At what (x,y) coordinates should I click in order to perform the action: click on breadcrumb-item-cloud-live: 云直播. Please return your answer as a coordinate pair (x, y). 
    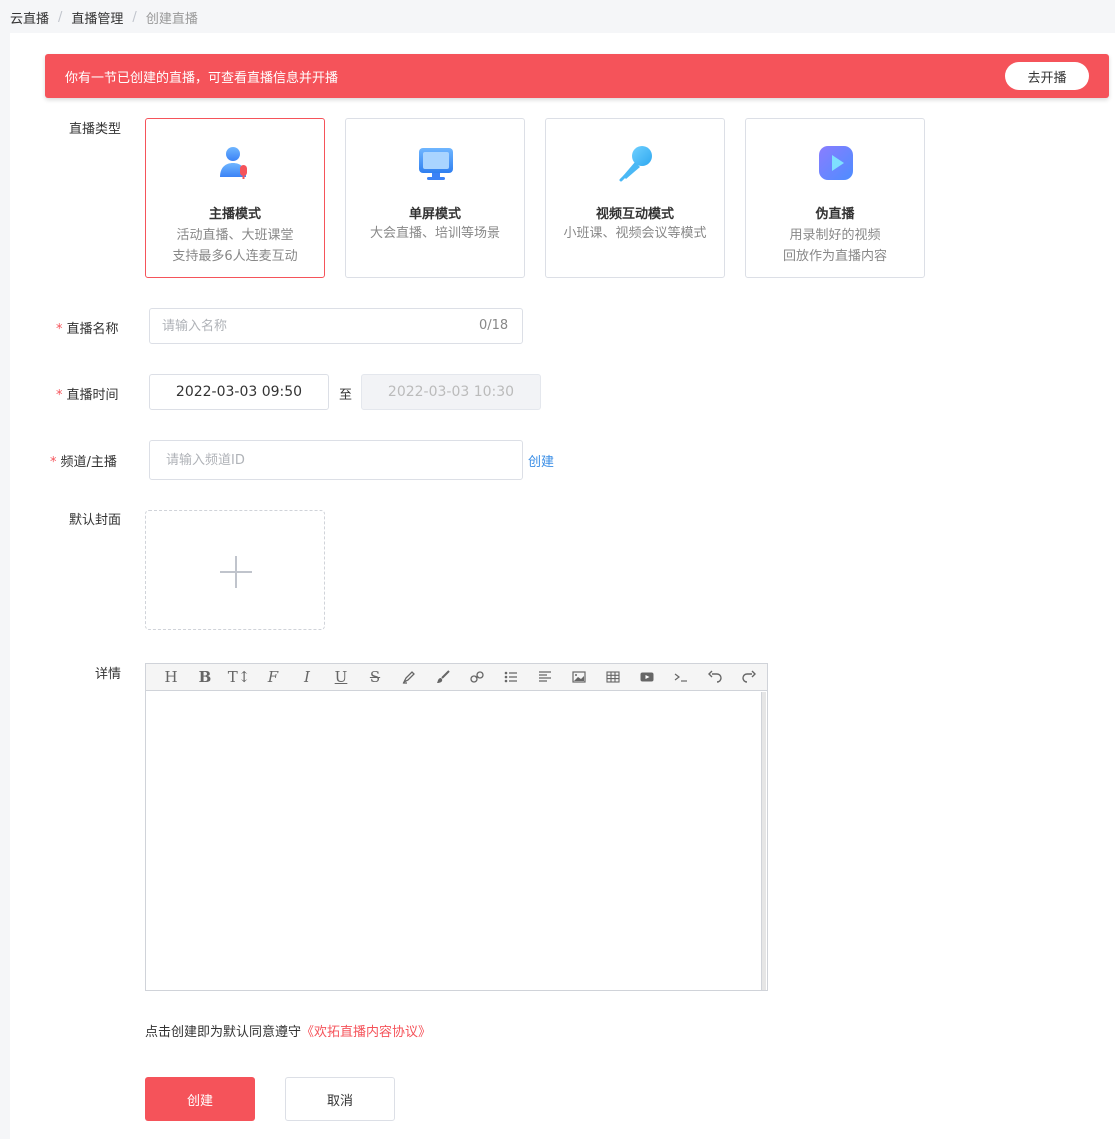
    Looking at the image, I should click on (29, 17).